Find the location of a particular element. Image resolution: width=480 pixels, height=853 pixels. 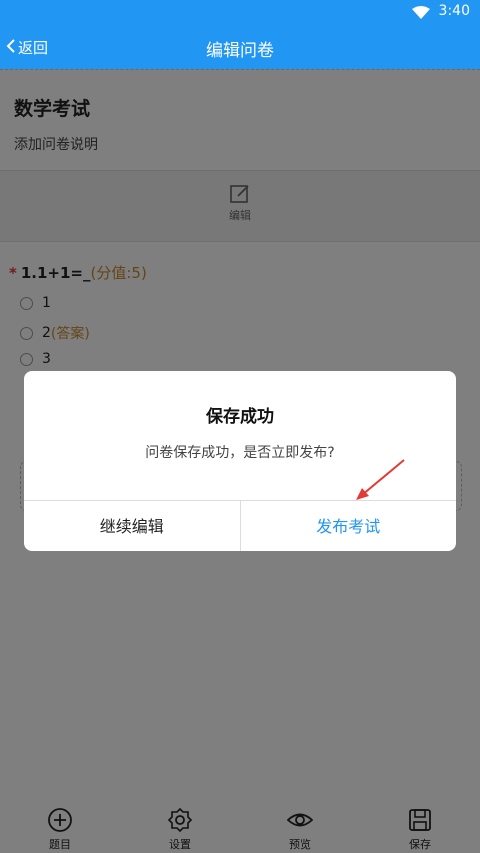

annotation-arrow-icon is located at coordinates (380, 479).